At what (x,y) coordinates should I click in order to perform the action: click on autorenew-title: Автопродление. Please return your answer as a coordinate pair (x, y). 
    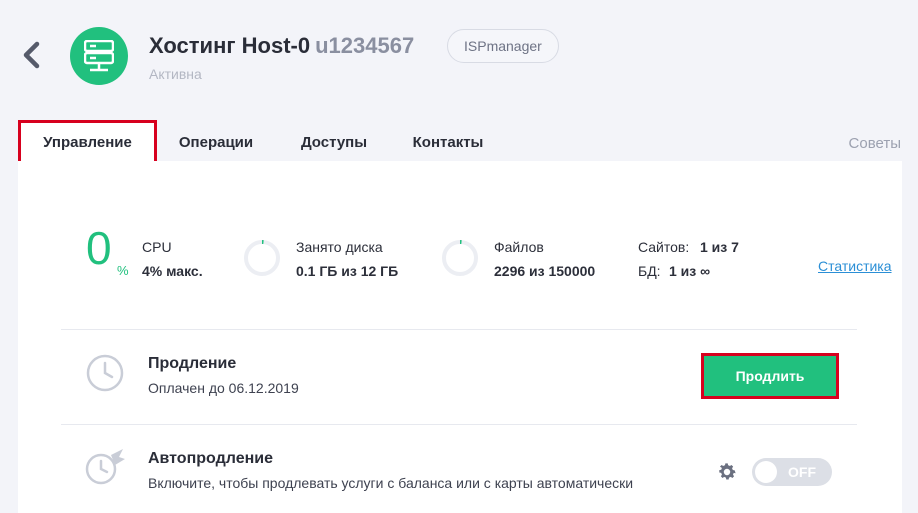
    Looking at the image, I should click on (210, 458).